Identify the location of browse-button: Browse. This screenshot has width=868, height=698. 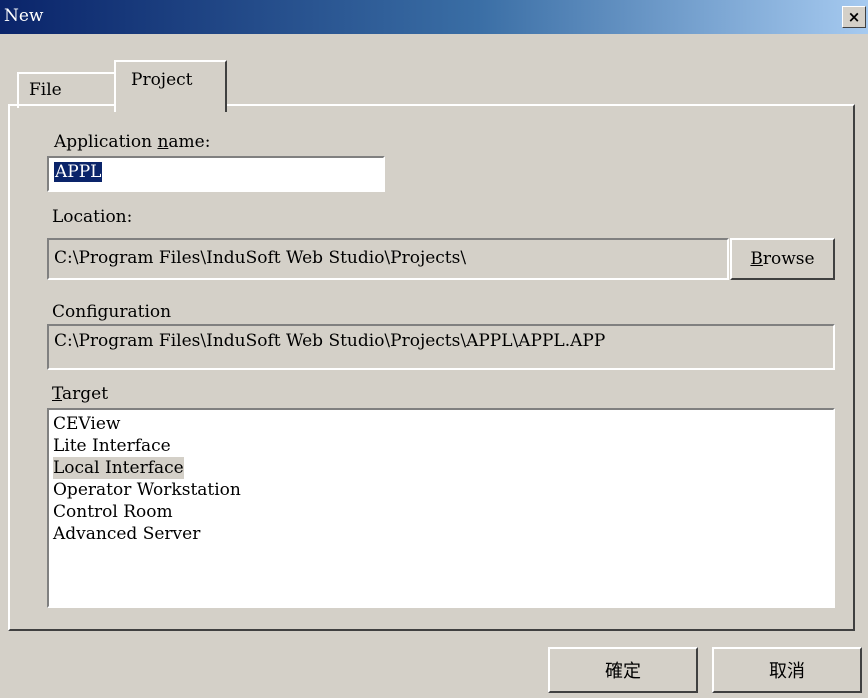
(782, 259).